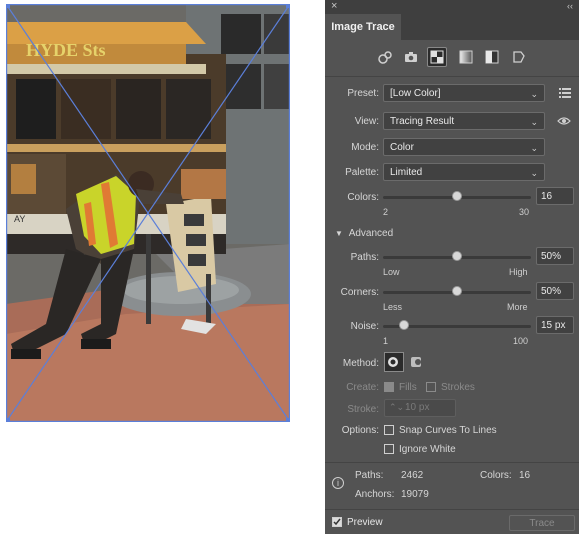  What do you see at coordinates (555, 196) in the screenshot?
I see `colors-input: 16` at bounding box center [555, 196].